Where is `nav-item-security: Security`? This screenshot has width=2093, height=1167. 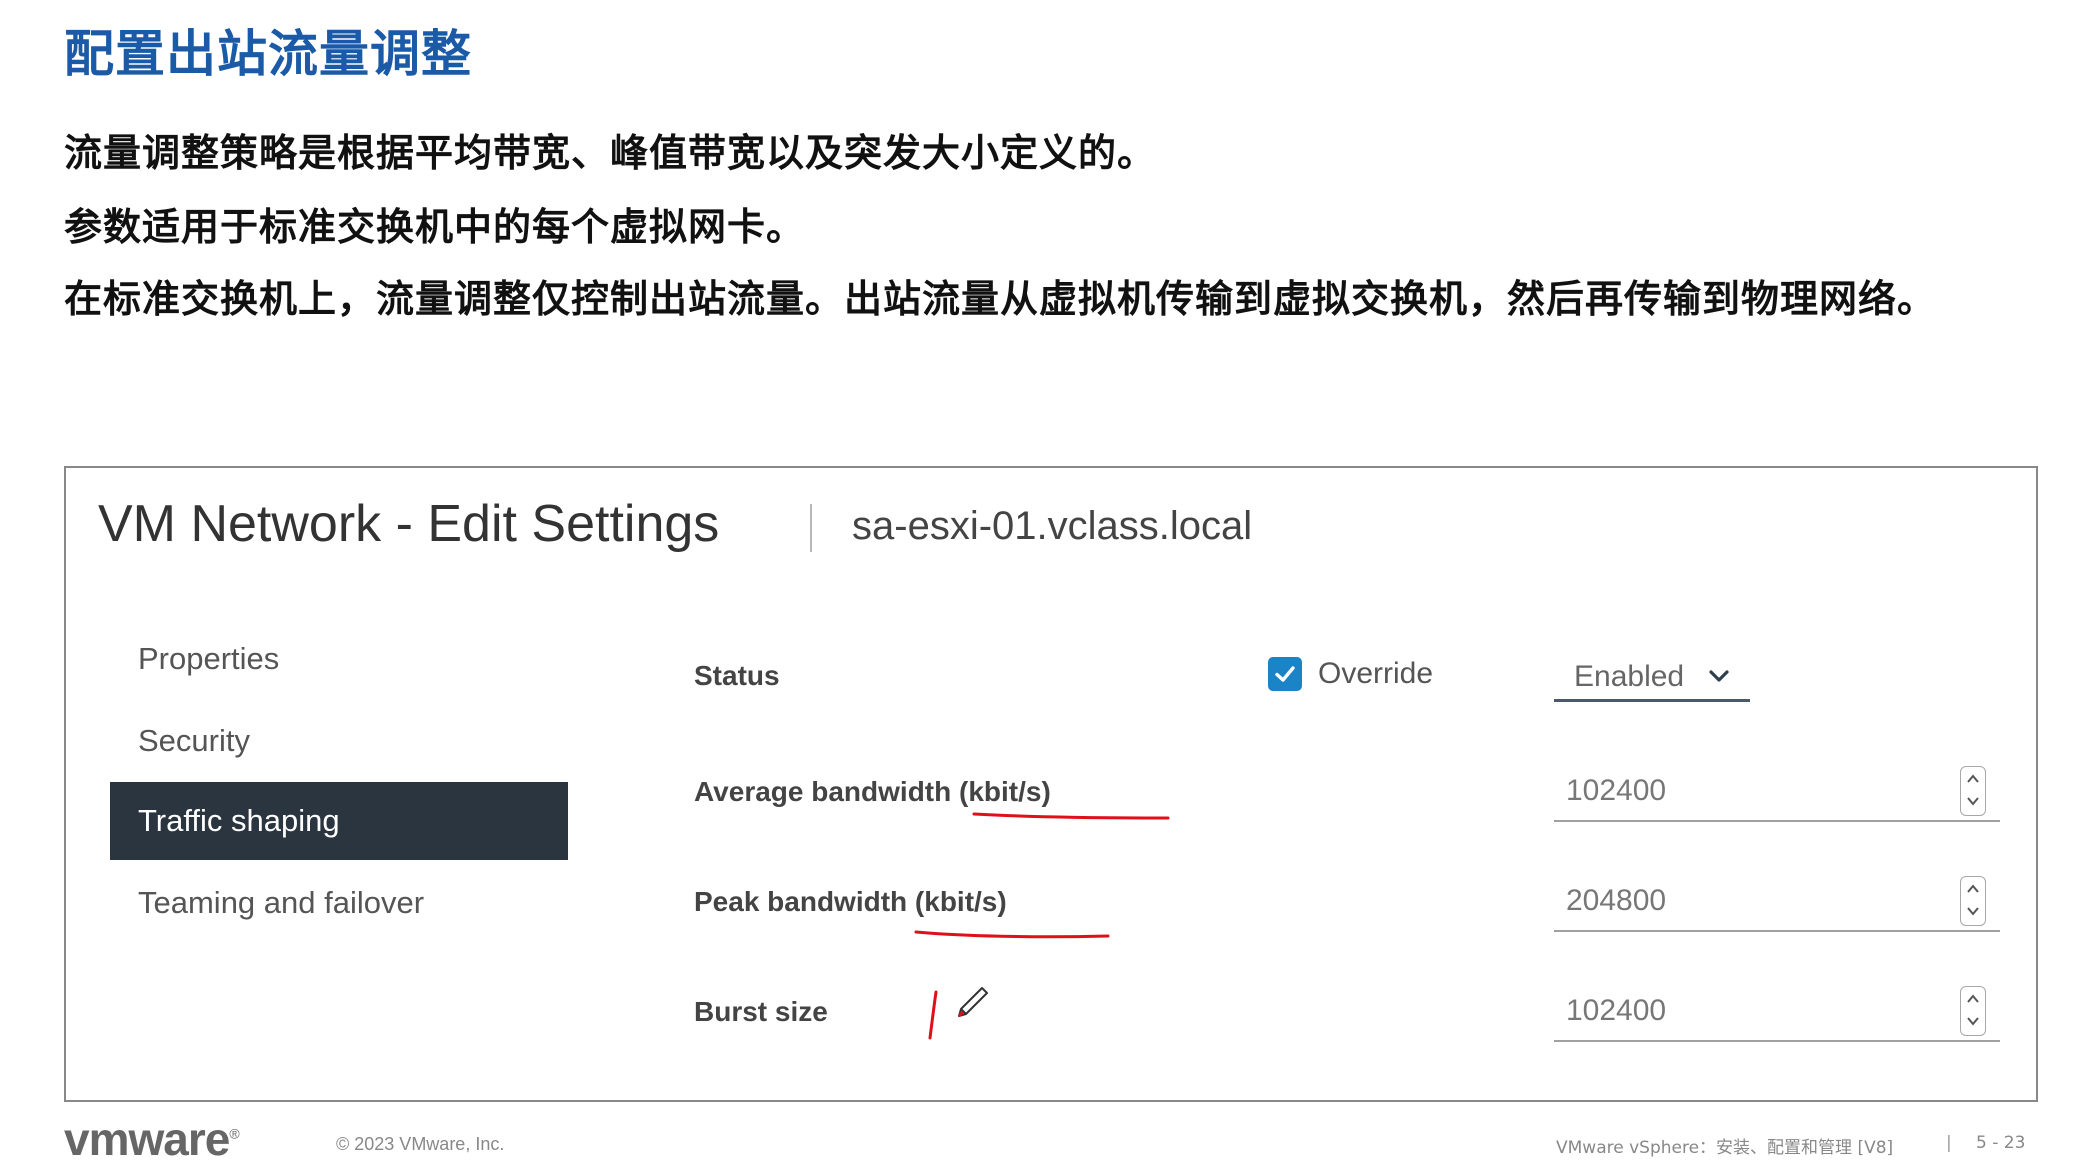 nav-item-security: Security is located at coordinates (339, 741).